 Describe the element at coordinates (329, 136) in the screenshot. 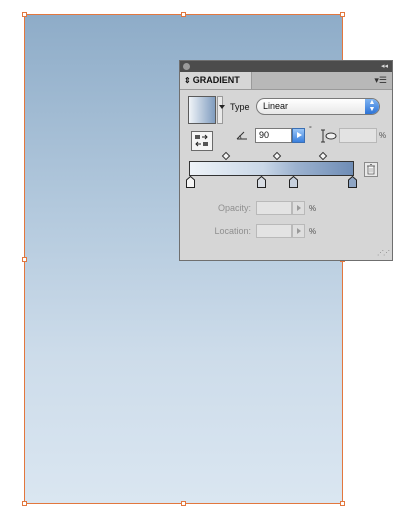

I see `aspect-ratio-icon` at that location.